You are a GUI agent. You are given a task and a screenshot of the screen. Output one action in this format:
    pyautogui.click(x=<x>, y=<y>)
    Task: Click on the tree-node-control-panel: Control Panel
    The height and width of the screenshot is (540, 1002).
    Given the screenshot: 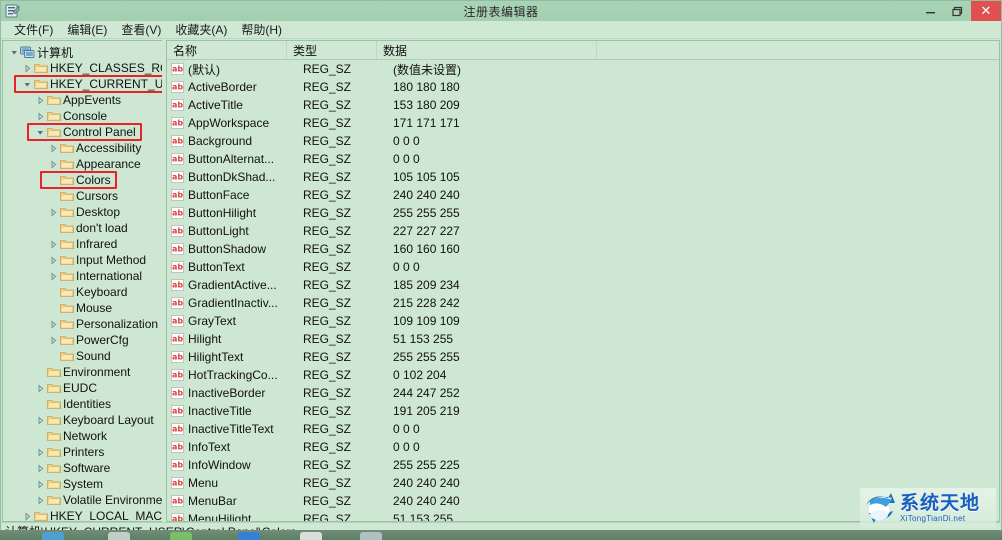 What is the action you would take?
    pyautogui.click(x=82, y=132)
    